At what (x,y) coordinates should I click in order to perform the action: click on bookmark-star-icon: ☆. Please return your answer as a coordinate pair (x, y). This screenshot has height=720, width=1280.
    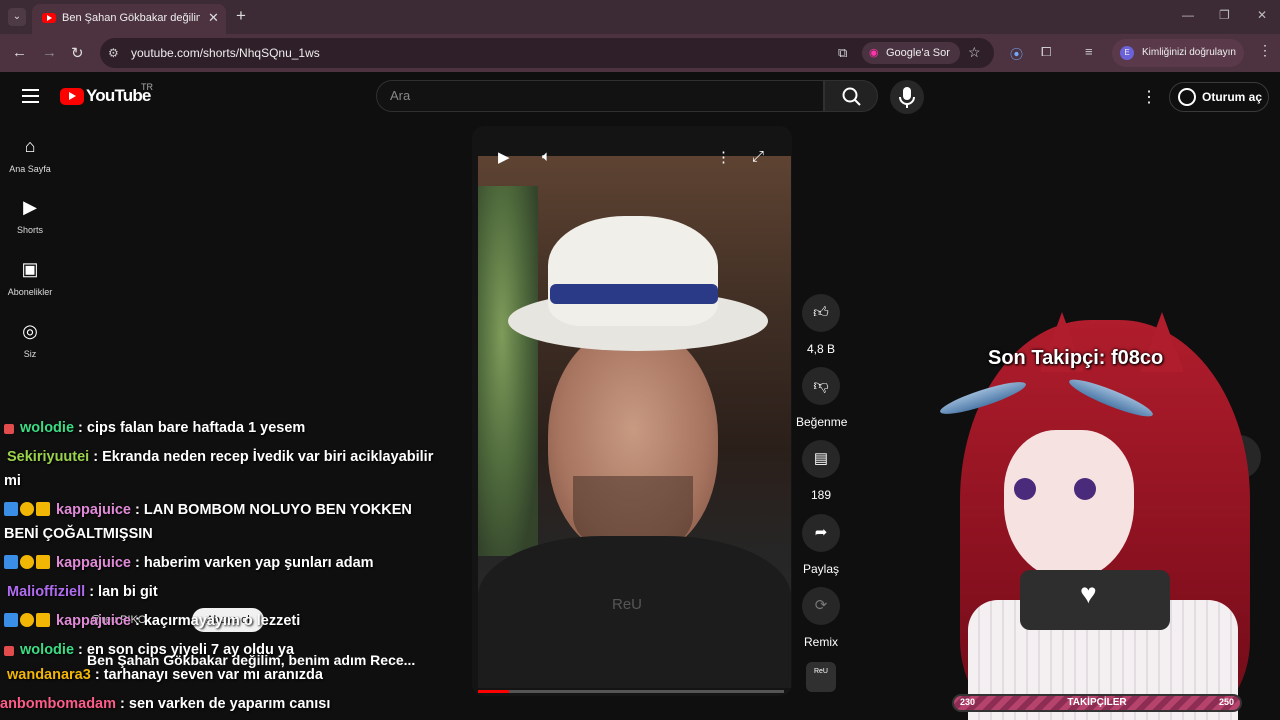
    Looking at the image, I should click on (974, 52).